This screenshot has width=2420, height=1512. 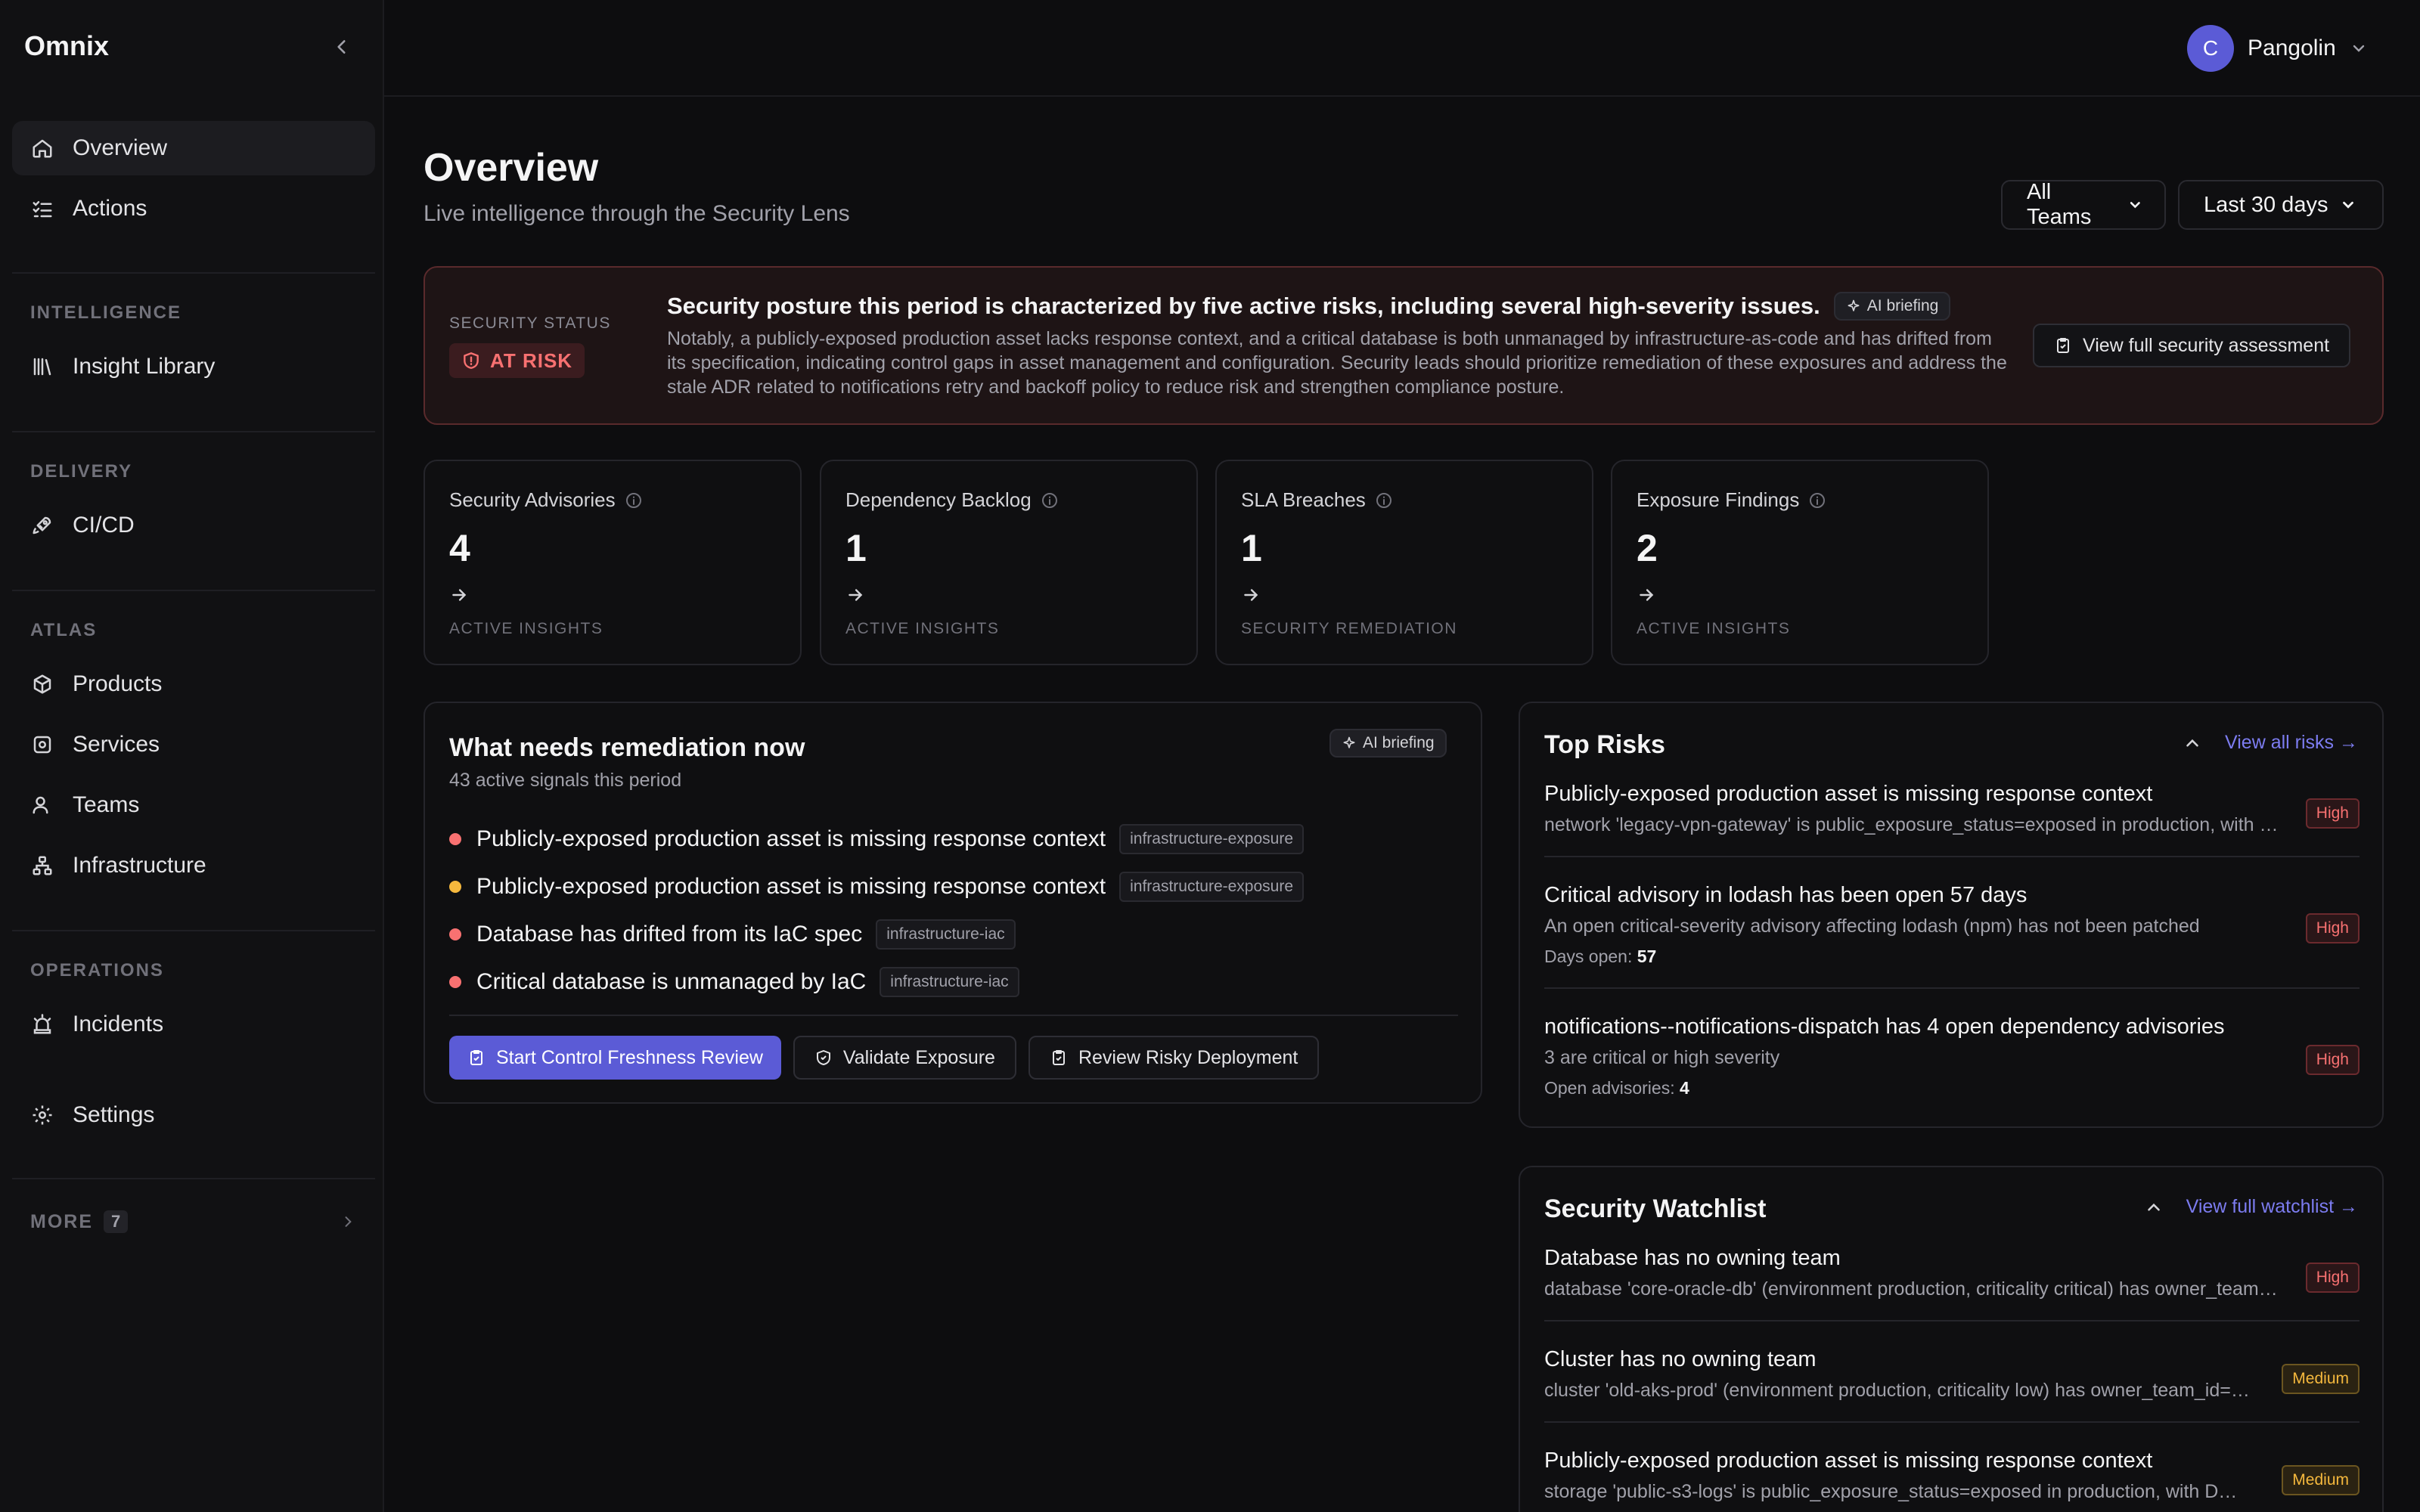 I want to click on gear-icon, so click(x=42, y=1115).